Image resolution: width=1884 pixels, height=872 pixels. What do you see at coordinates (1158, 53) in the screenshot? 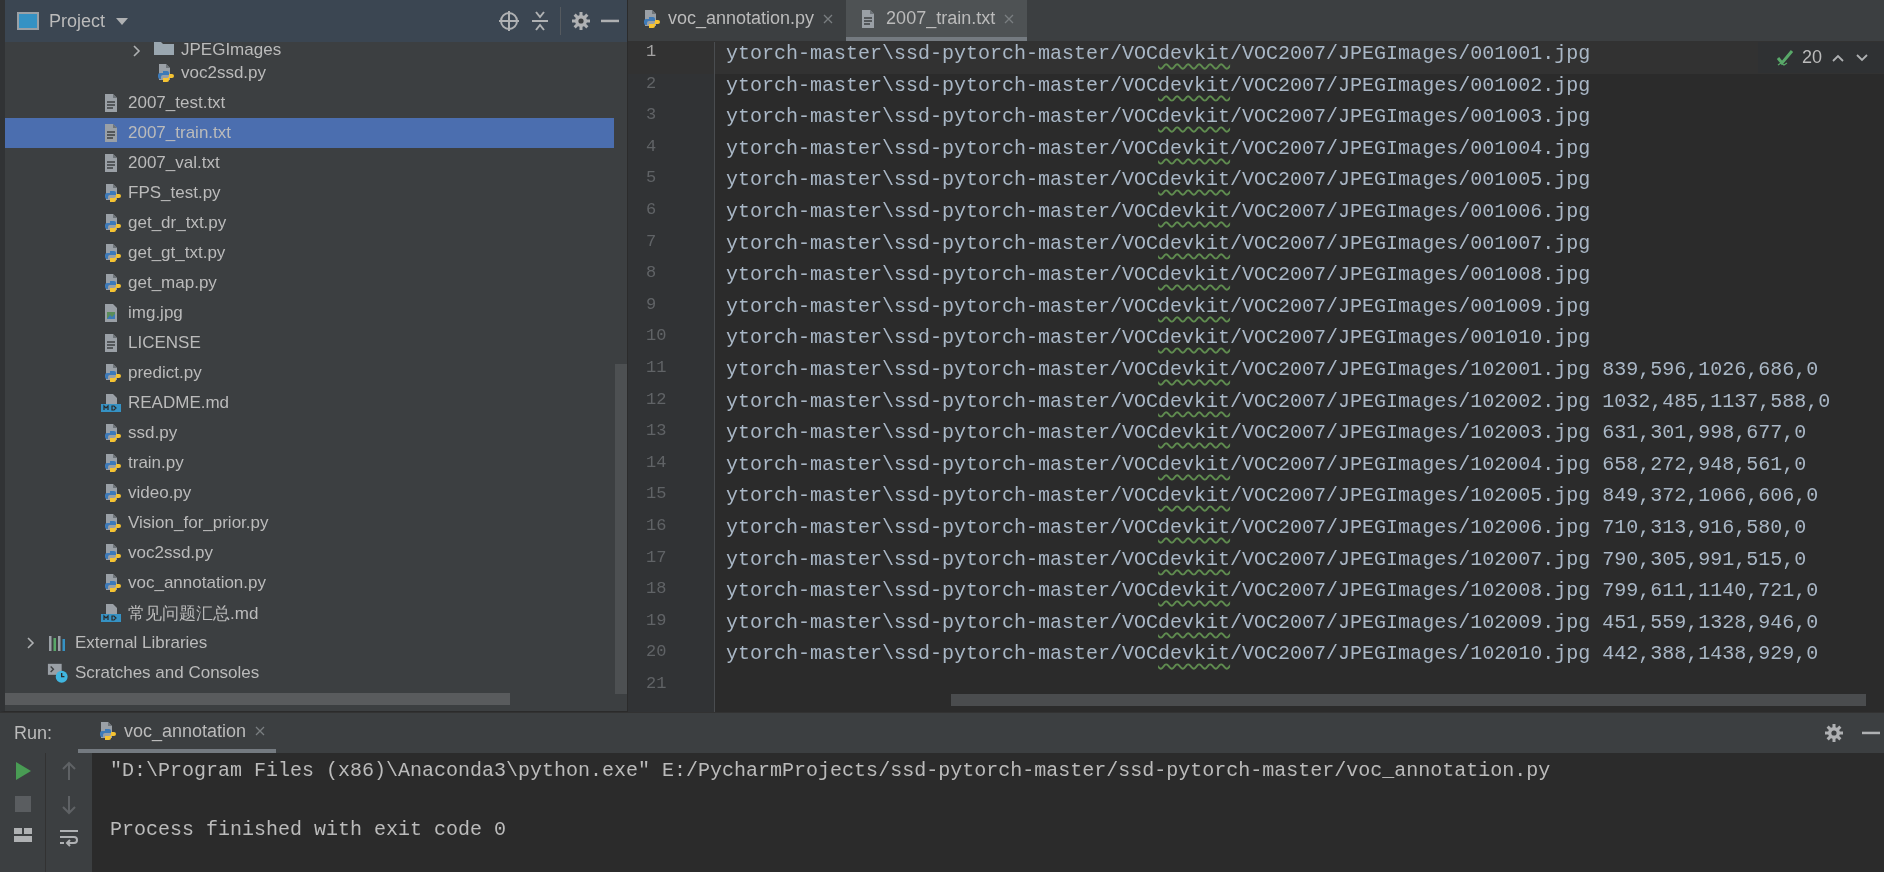
I see `code-line: ytorch-master\ssd-pytorch-master/VOCdevkit/VOC2007/JPEGImages/001001.jpg` at bounding box center [1158, 53].